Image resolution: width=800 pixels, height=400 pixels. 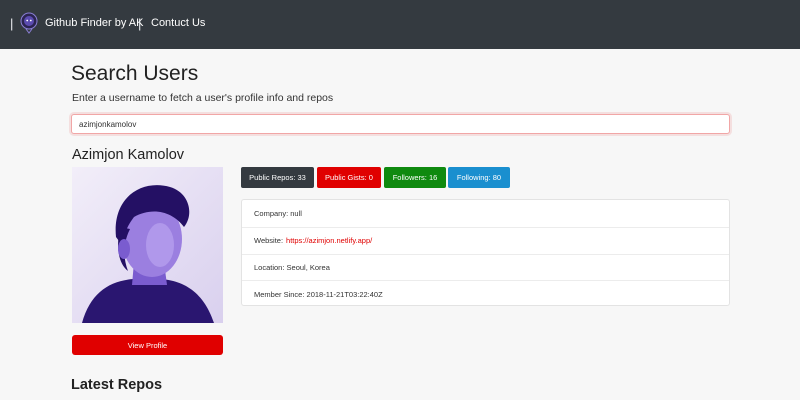 I want to click on latest-repos-title: Latest Repos, so click(x=117, y=385).